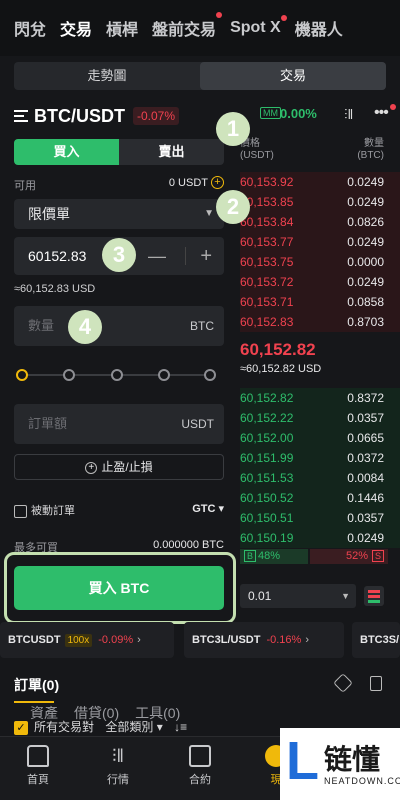 The width and height of the screenshot is (400, 800). What do you see at coordinates (320, 242) in the screenshot?
I see `ask-row: 60,153.77 0.0249` at bounding box center [320, 242].